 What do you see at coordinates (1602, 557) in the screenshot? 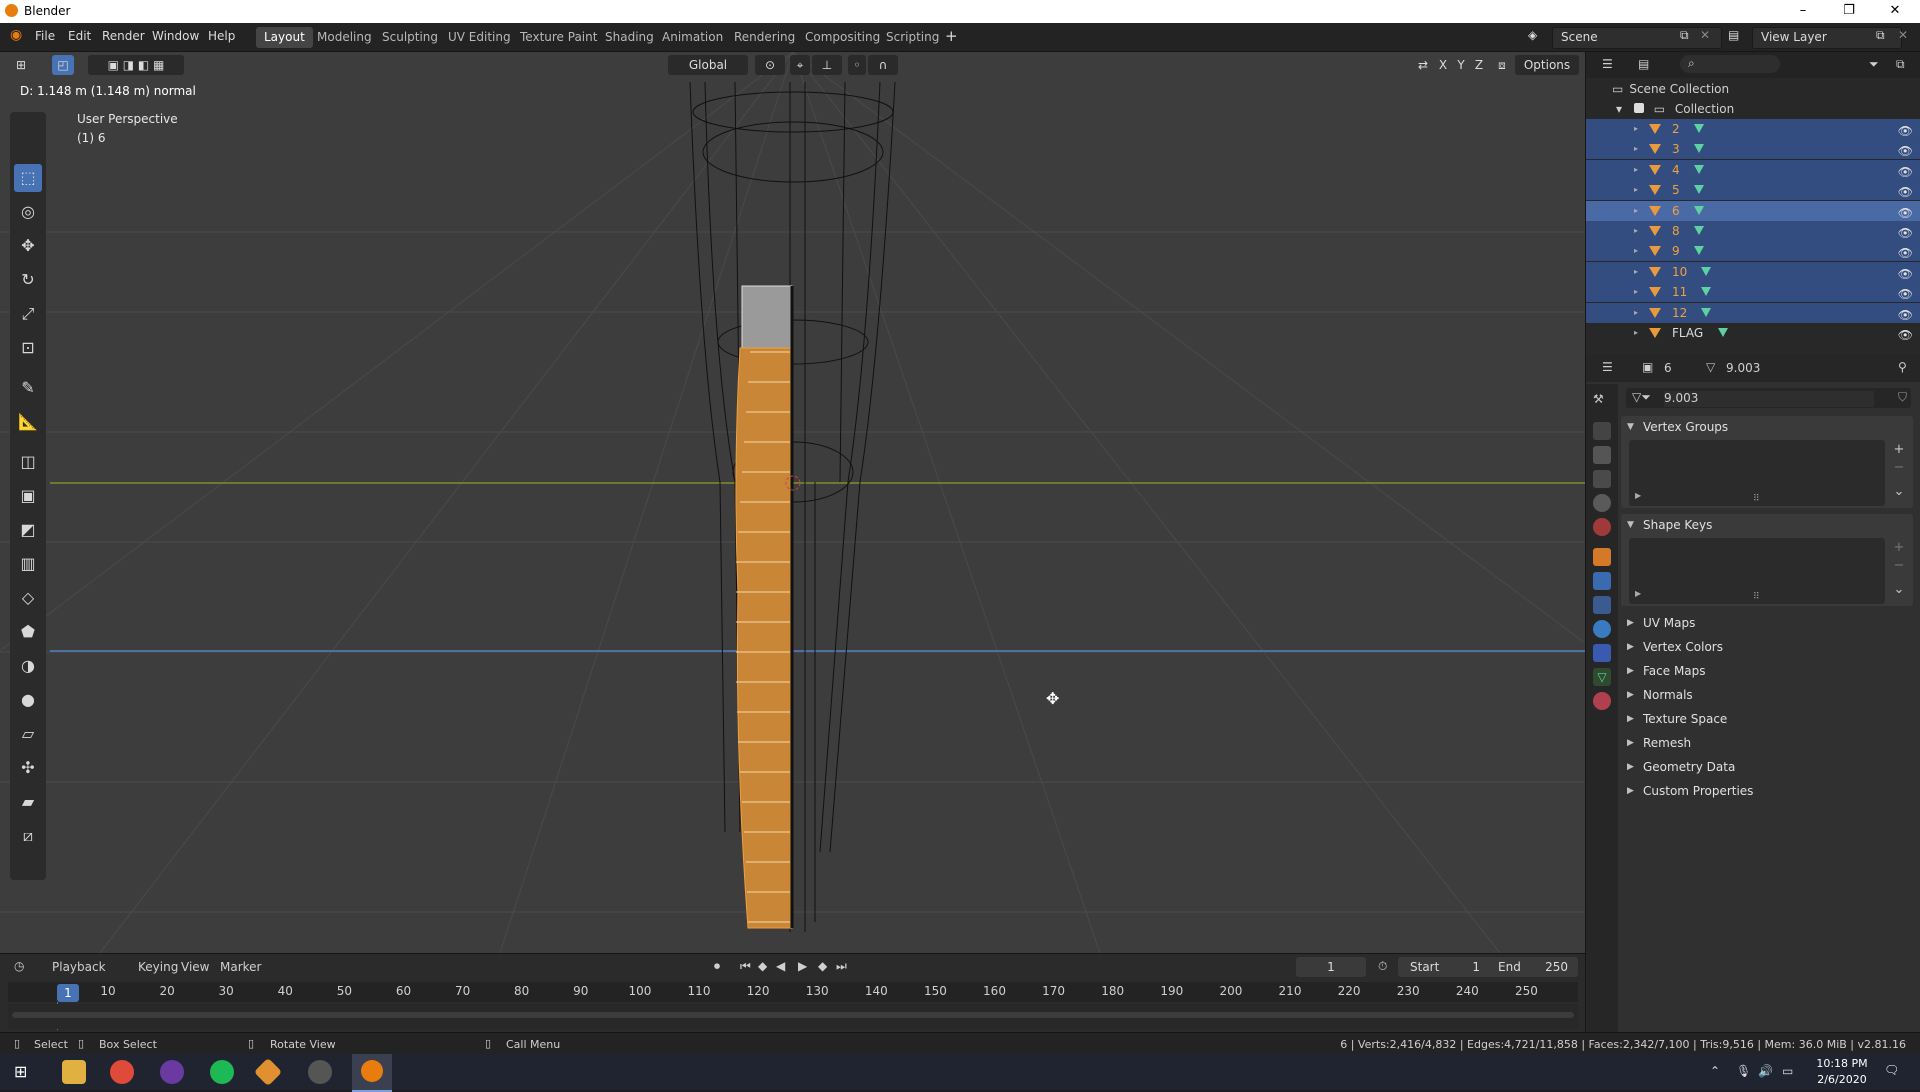
I see `object-tab-icon` at bounding box center [1602, 557].